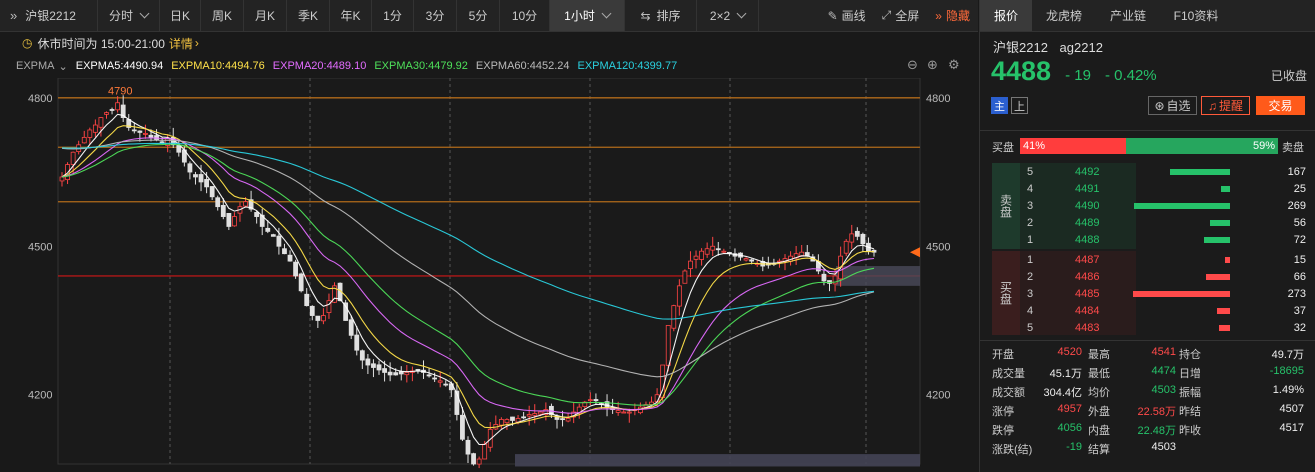  I want to click on legend-item-2: EXPMA20:4489.10, so click(319, 66).